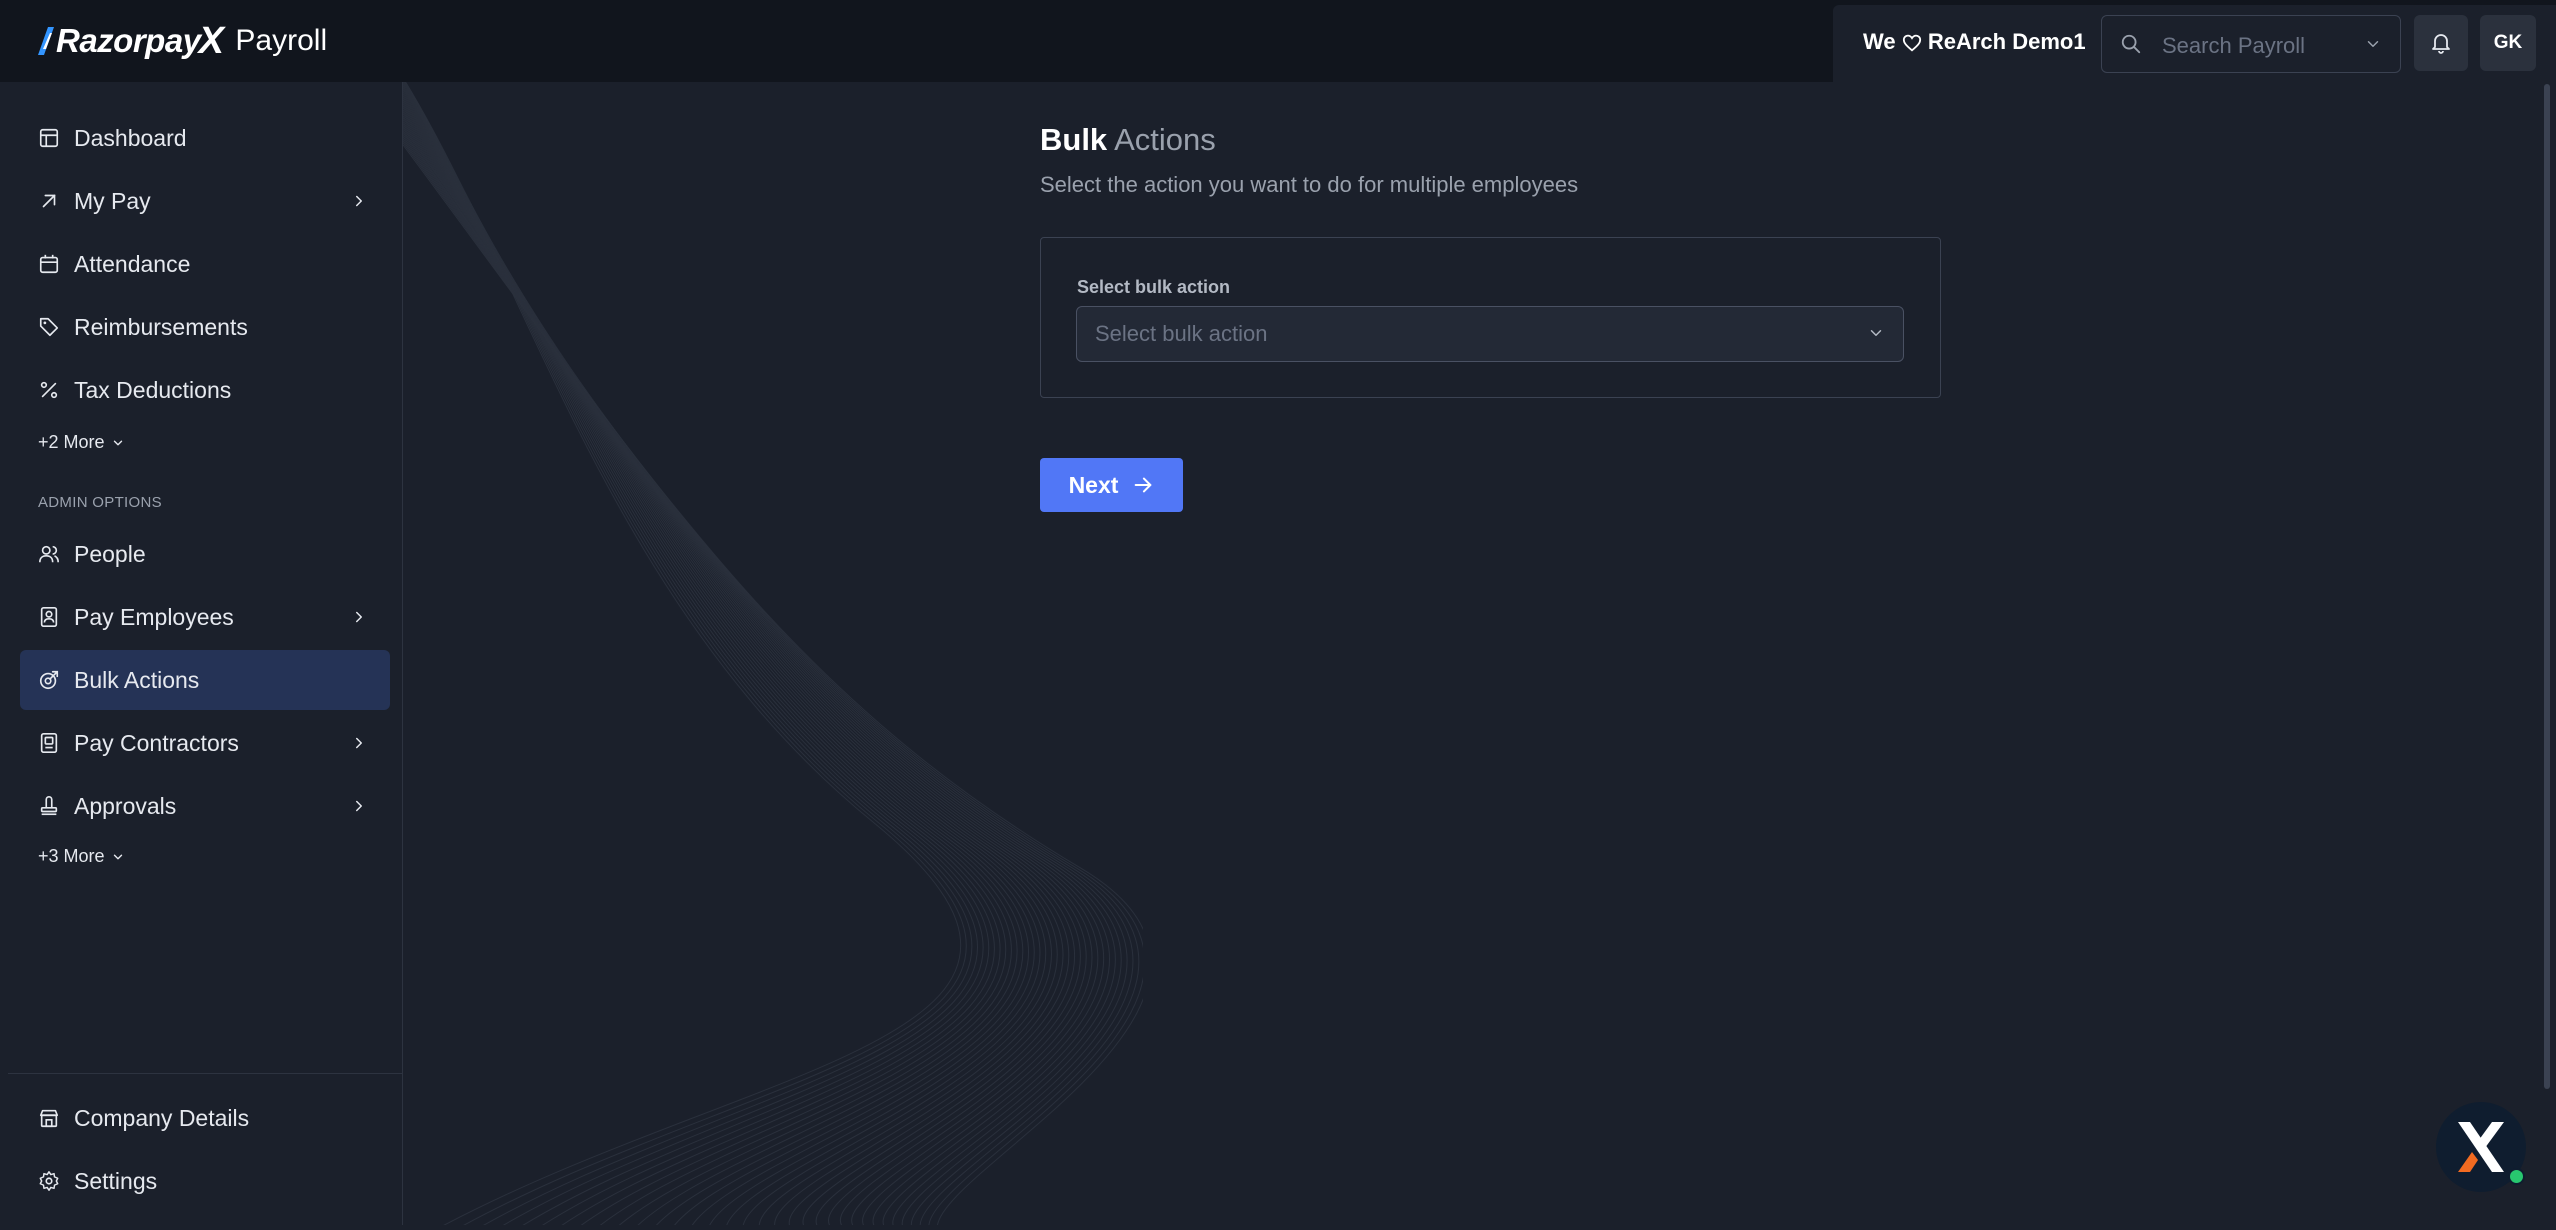 Image resolution: width=2556 pixels, height=1230 pixels. I want to click on sidebar-item-label: Pay Contractors, so click(156, 743).